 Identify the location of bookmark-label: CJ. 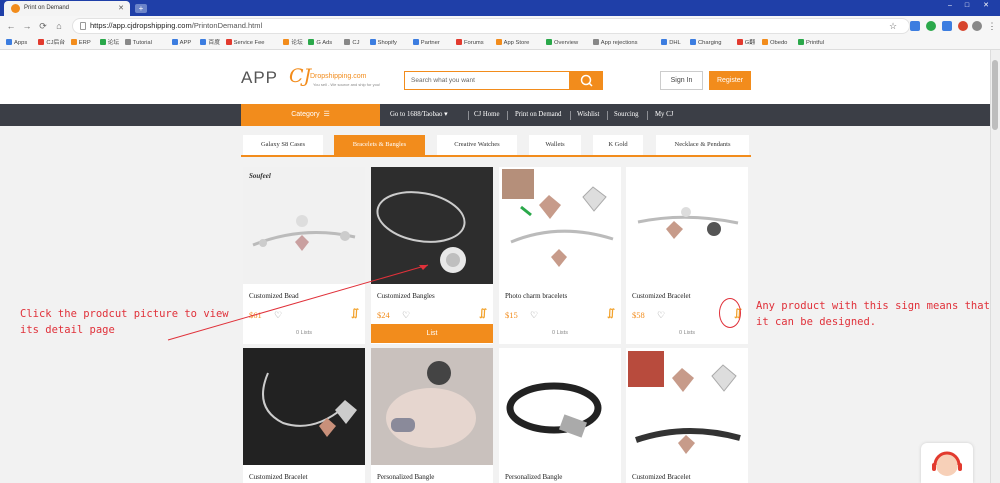
(356, 43).